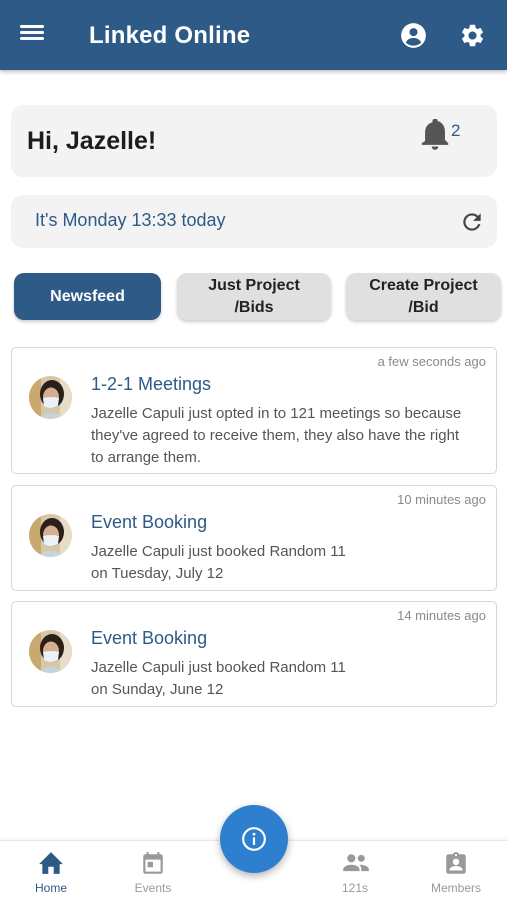 Image resolution: width=507 pixels, height=900 pixels. Describe the element at coordinates (254, 285) in the screenshot. I see `tab-label-line: Just Project` at that location.